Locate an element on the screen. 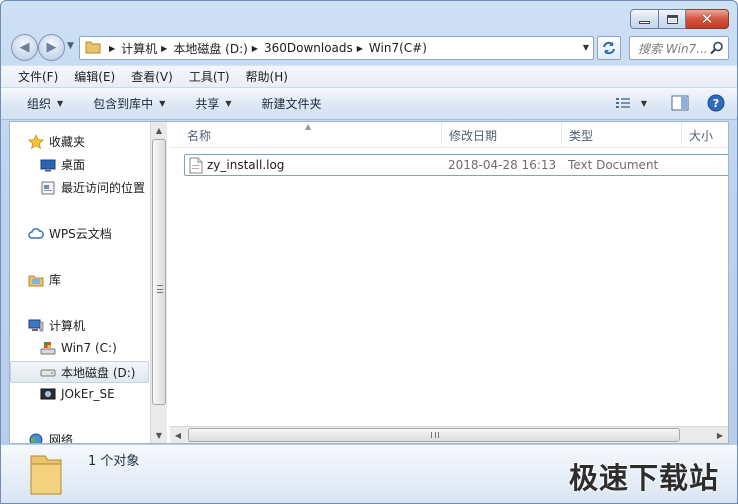  scroll-right-arrow-icon: ▶ is located at coordinates (720, 435).